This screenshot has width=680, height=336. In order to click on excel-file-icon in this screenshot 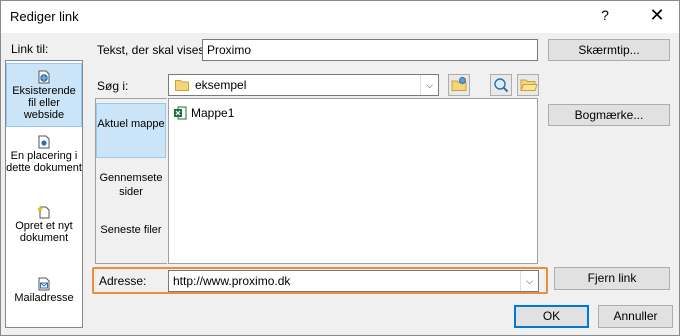, I will do `click(180, 113)`.